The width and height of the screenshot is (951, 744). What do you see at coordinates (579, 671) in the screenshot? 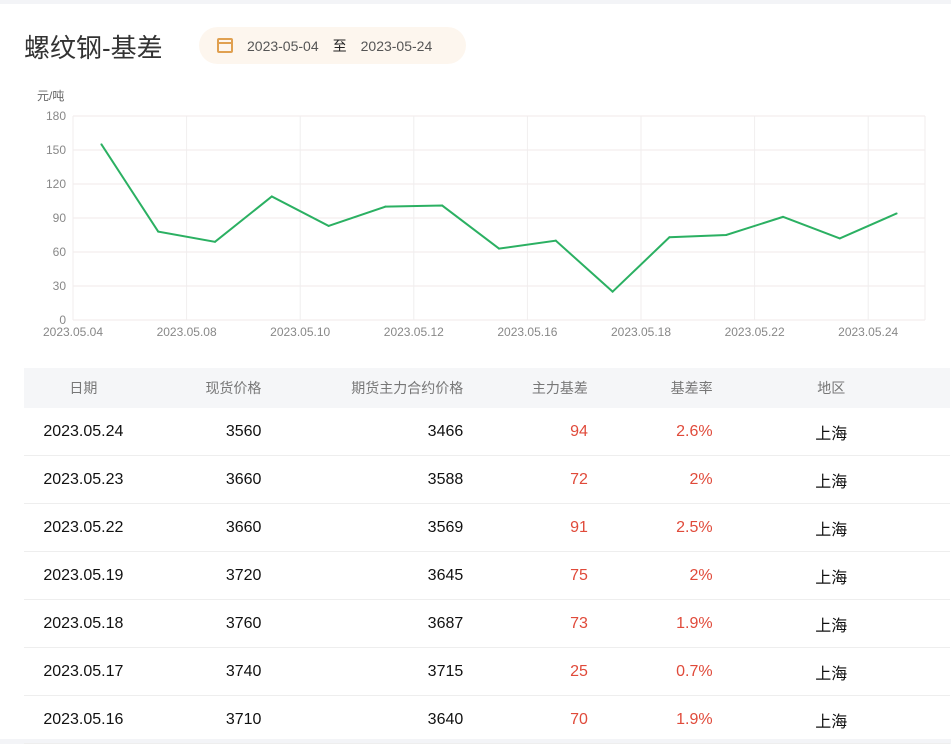
I see `cell-basis: 25` at bounding box center [579, 671].